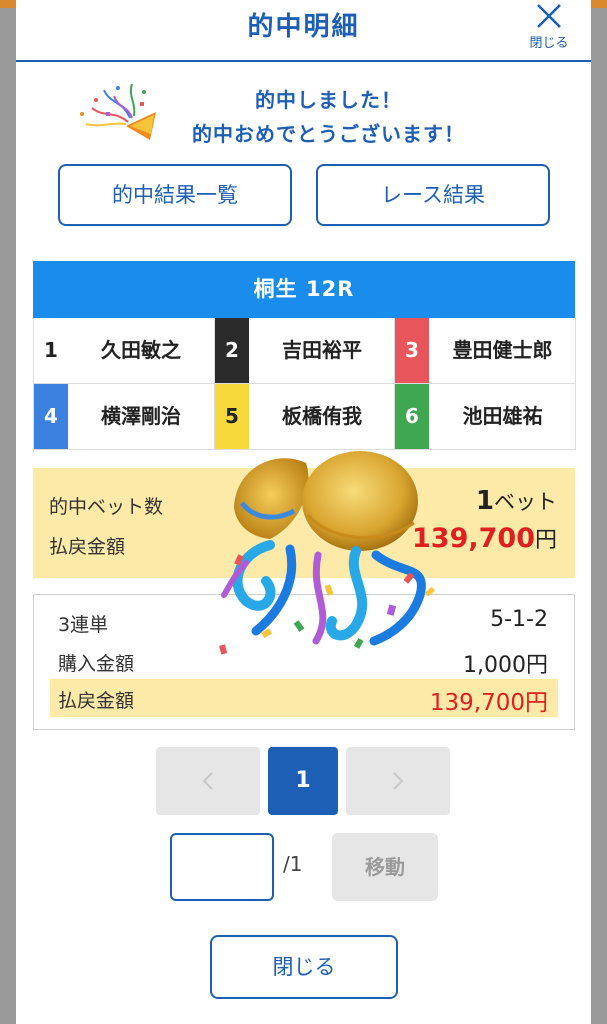 The image size is (607, 1024). Describe the element at coordinates (549, 43) in the screenshot. I see `close-button-label: 閉じる` at that location.